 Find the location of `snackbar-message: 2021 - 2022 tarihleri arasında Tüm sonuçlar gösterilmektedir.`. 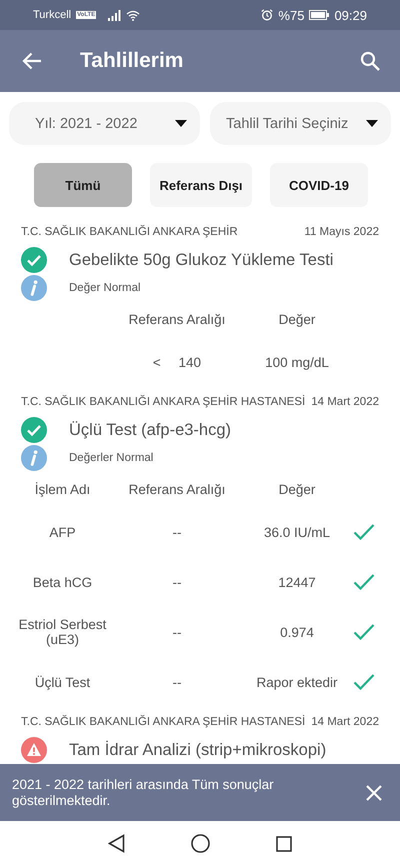

snackbar-message: 2021 - 2022 tarihleri arasında Tüm sonuçlar gösterilmektedir. is located at coordinates (143, 792).